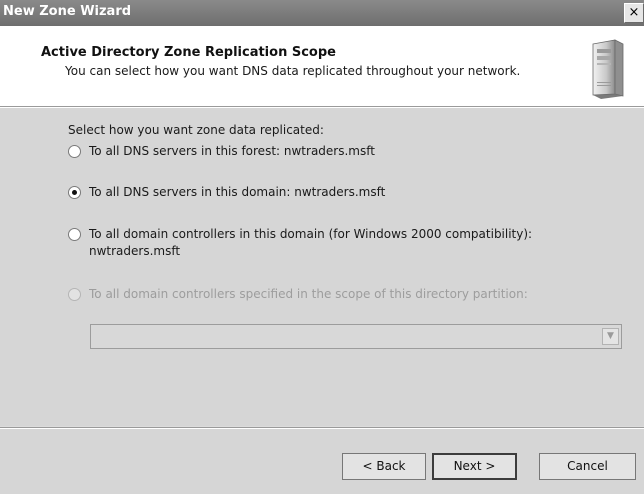 Image resolution: width=644 pixels, height=494 pixels. I want to click on partition-select: ▼, so click(356, 336).